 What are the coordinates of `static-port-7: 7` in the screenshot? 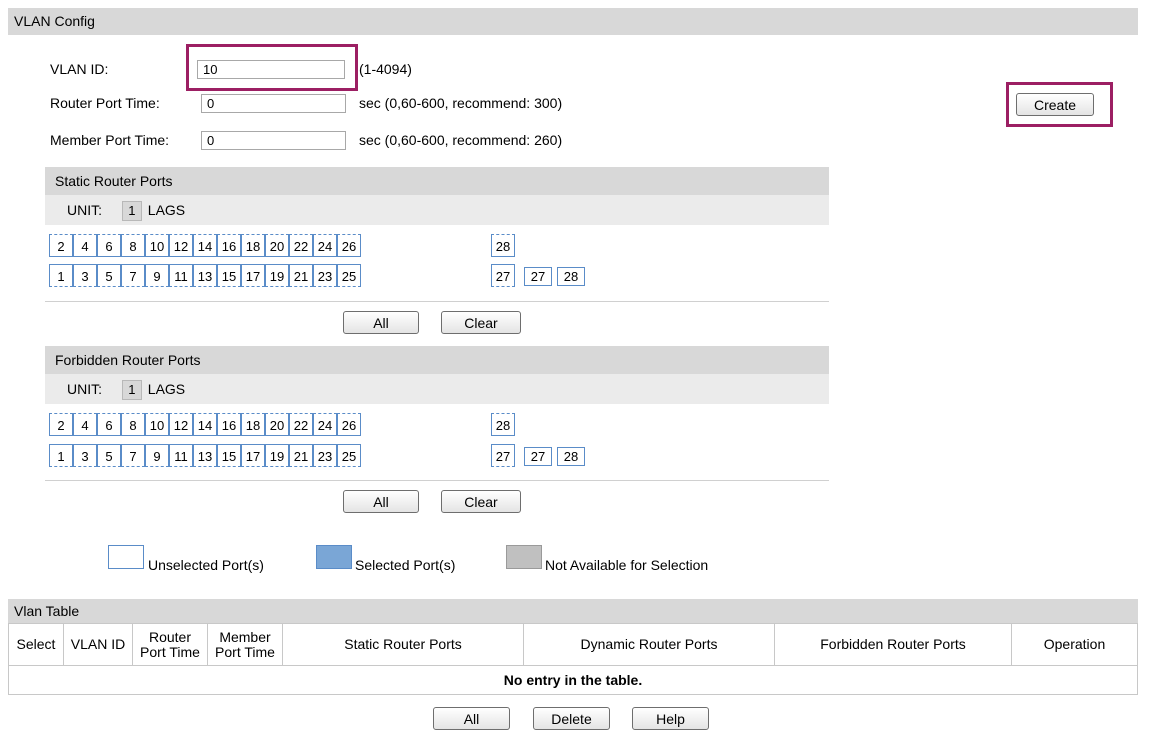 It's located at (133, 275).